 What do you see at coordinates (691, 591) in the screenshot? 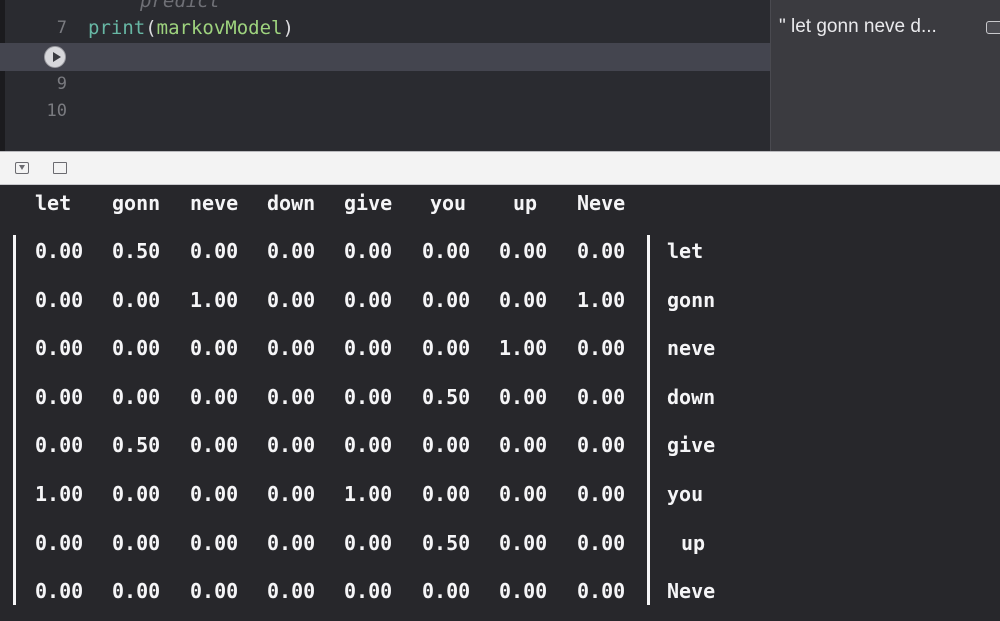
I see `row-label: Neve` at bounding box center [691, 591].